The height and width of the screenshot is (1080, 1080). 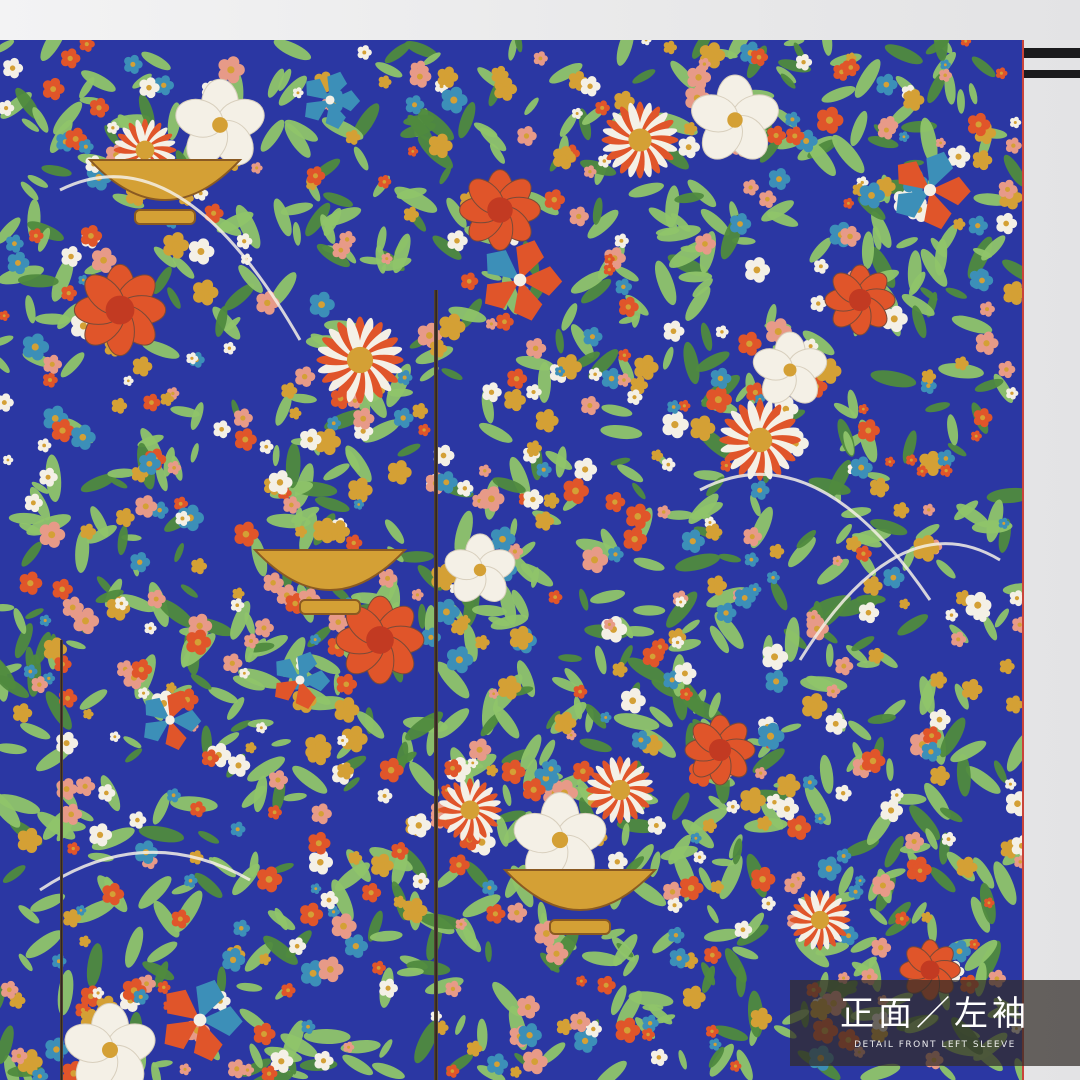 What do you see at coordinates (935, 1045) in the screenshot?
I see `caption-sub: DETAIL FRONT LEFT SLEEVE` at bounding box center [935, 1045].